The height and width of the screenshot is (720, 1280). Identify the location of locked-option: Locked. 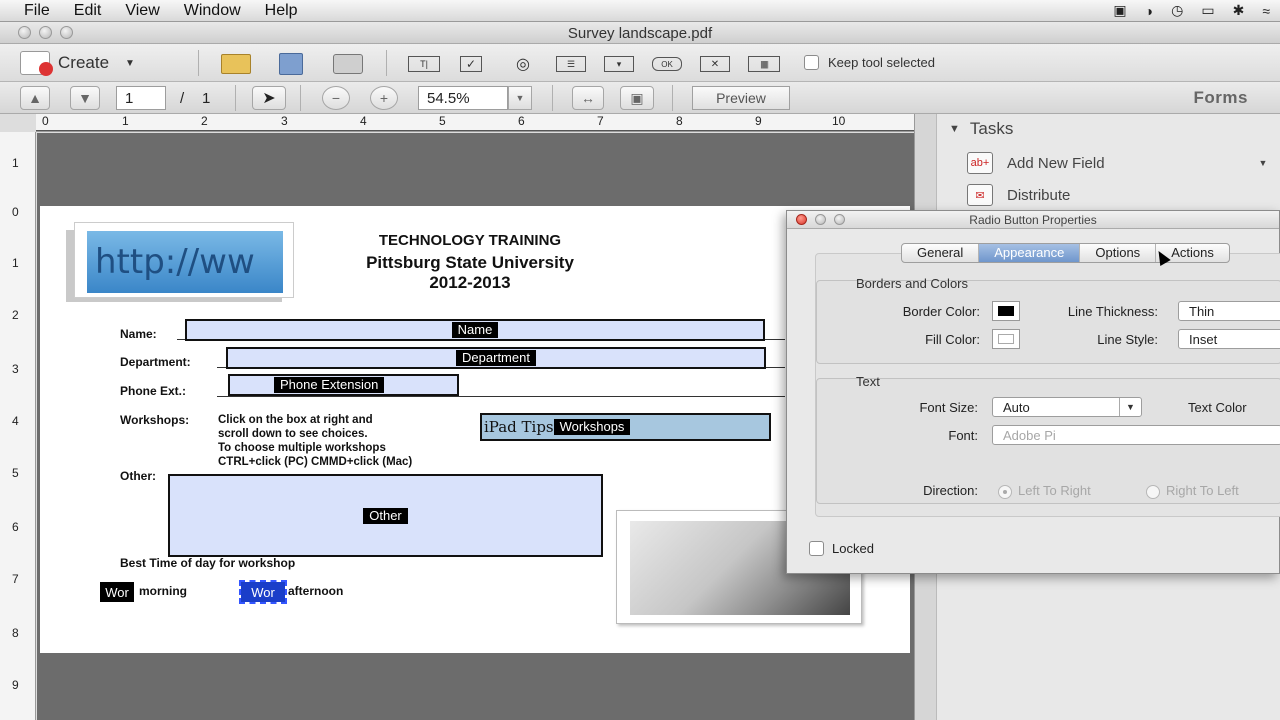
(841, 548).